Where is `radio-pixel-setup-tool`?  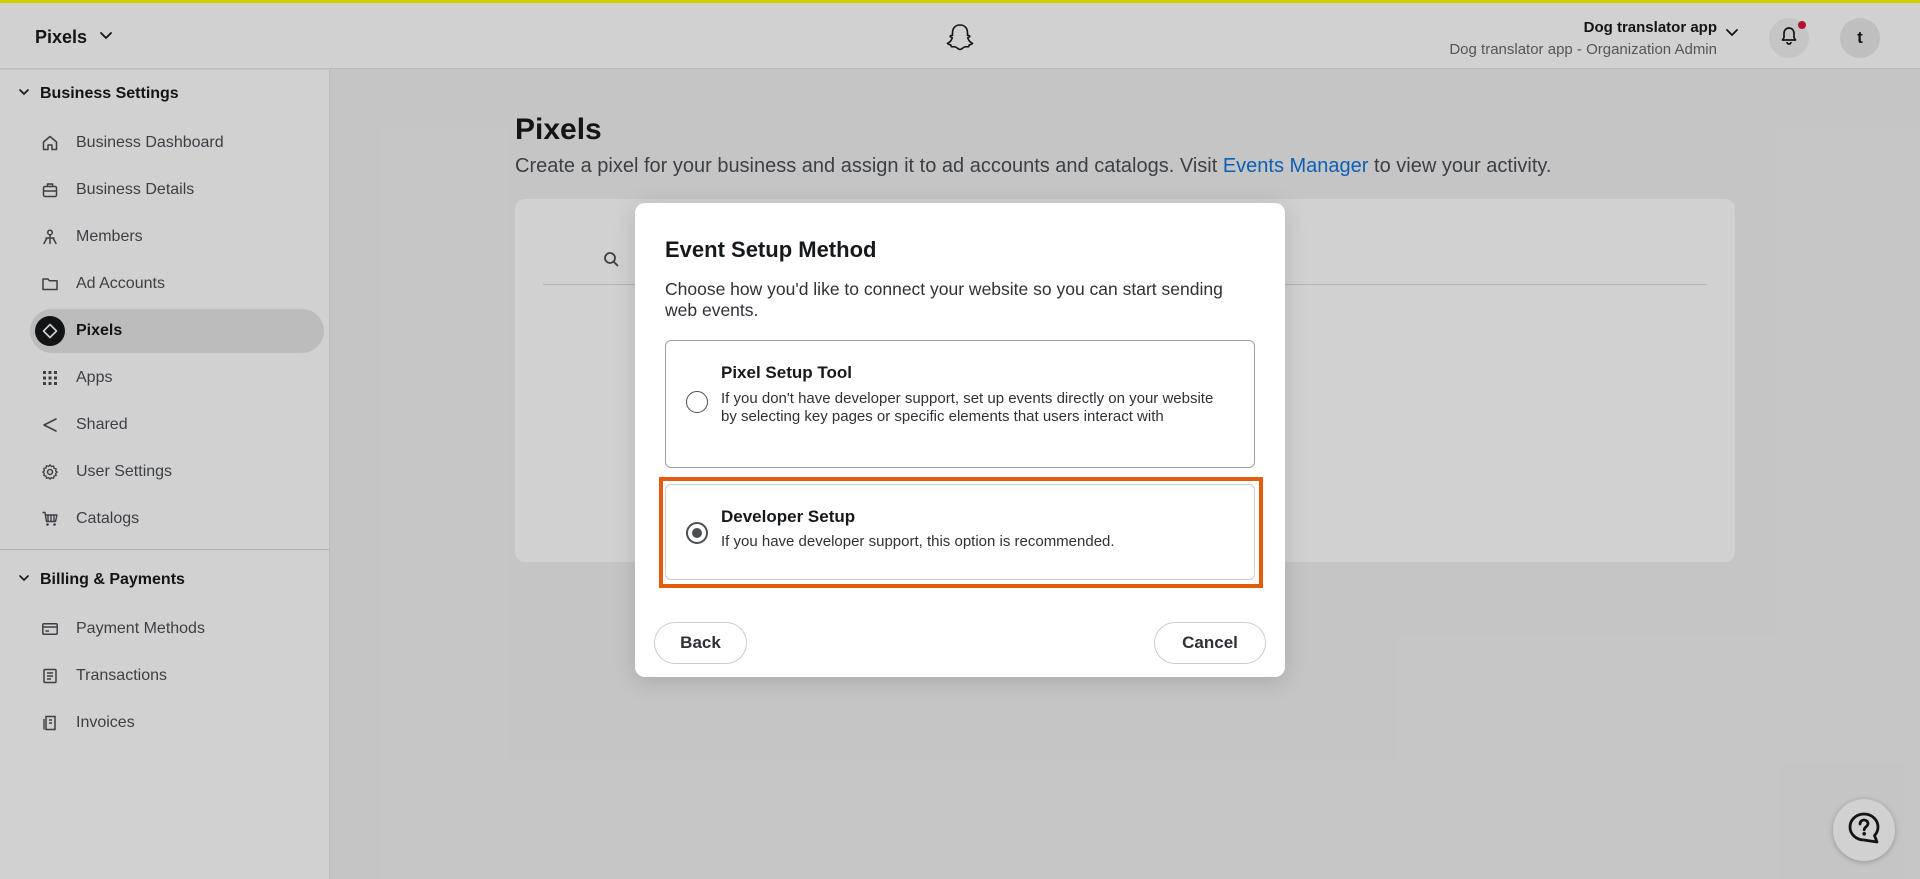
radio-pixel-setup-tool is located at coordinates (697, 402).